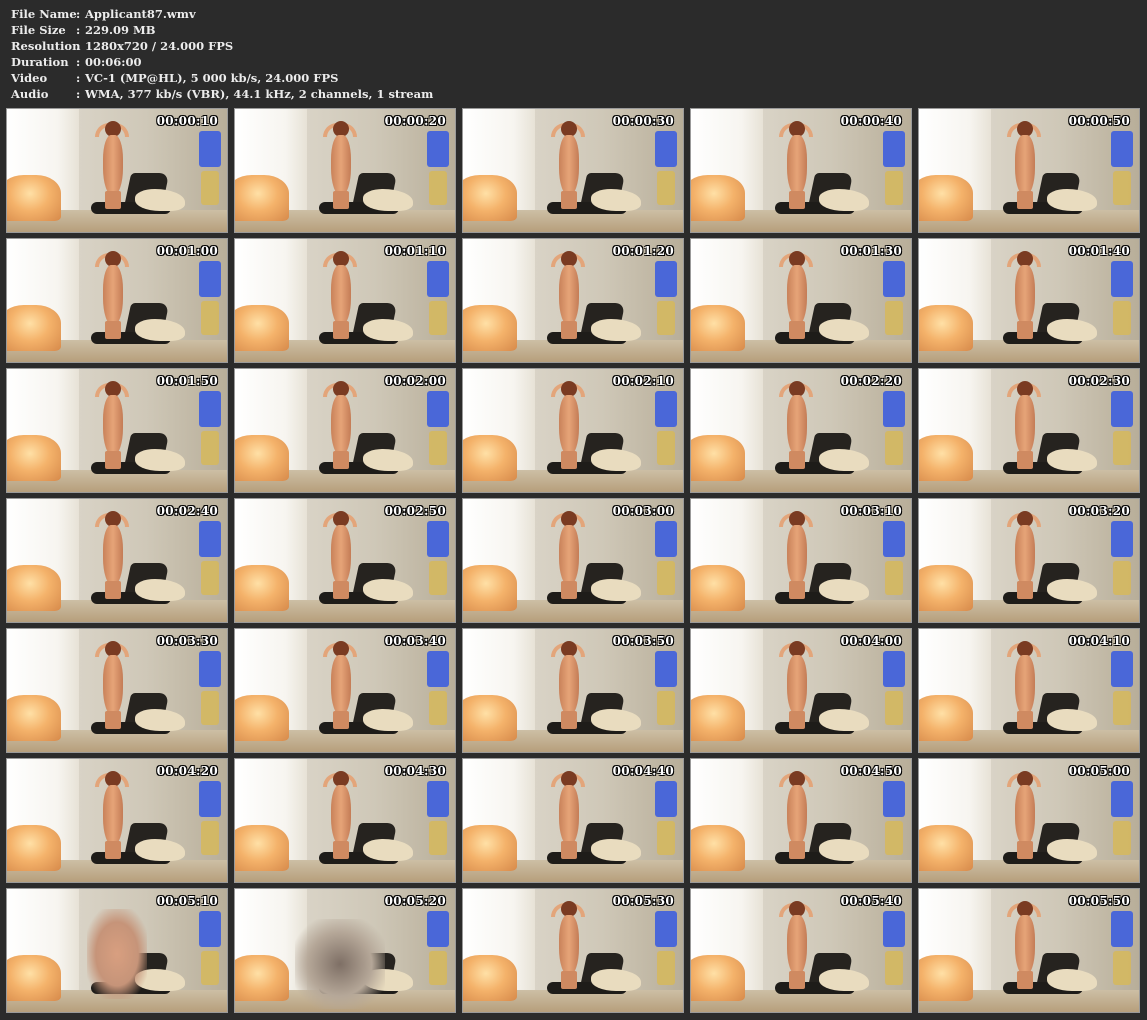 This screenshot has height=1020, width=1147. Describe the element at coordinates (40, 62) in the screenshot. I see `info-key: Duration` at that location.